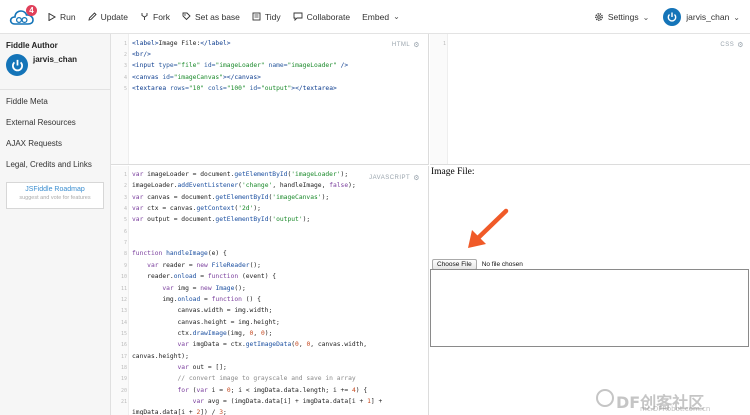 The height and width of the screenshot is (415, 750). Describe the element at coordinates (160, 356) in the screenshot. I see `code-line: canvas.height);` at that location.